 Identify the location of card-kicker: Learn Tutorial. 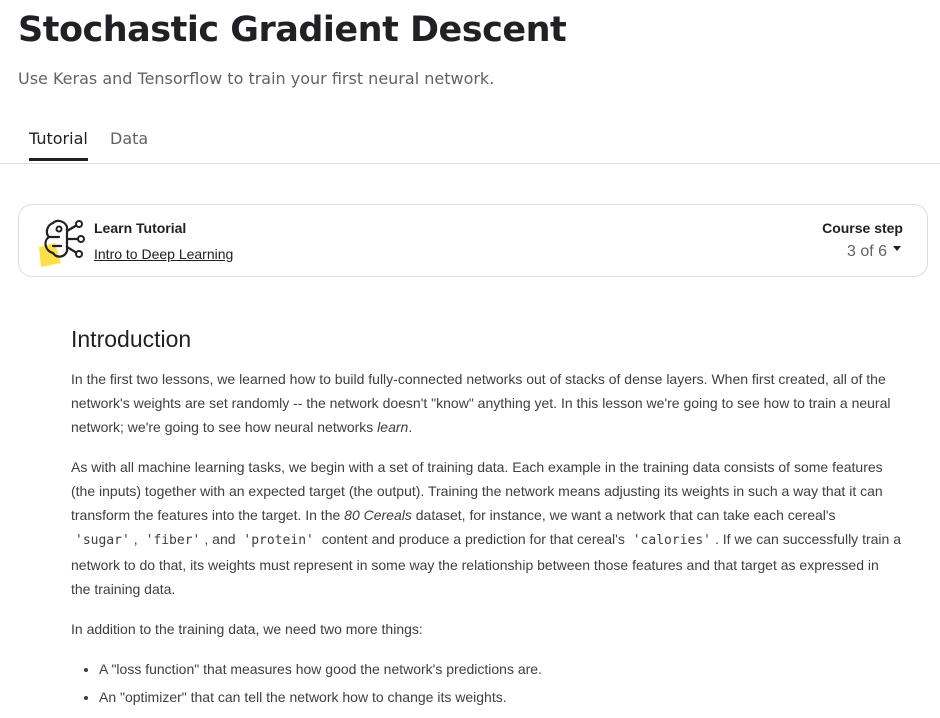
(140, 228).